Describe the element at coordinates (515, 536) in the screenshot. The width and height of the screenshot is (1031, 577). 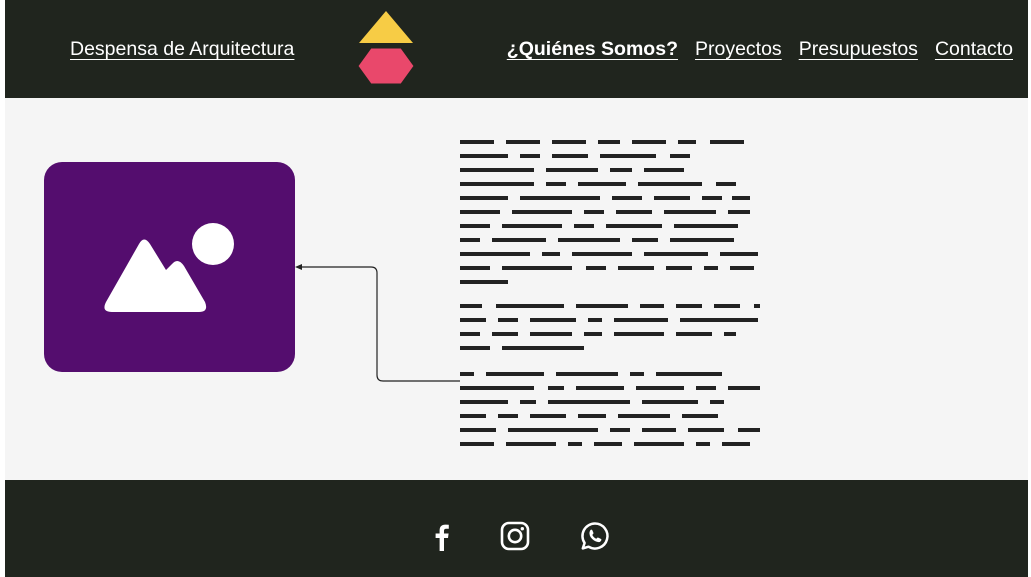
I see `instagram-icon` at that location.